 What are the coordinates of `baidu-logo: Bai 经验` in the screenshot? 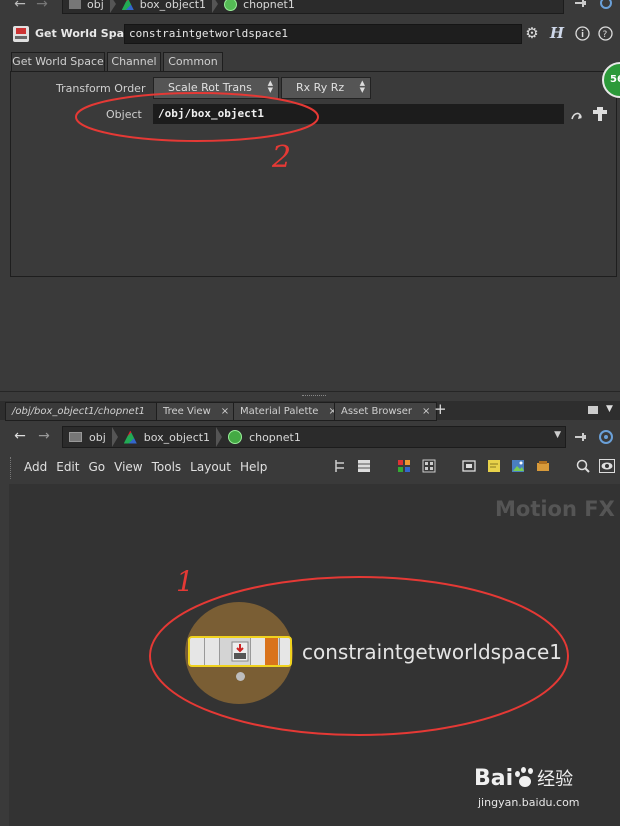 It's located at (524, 778).